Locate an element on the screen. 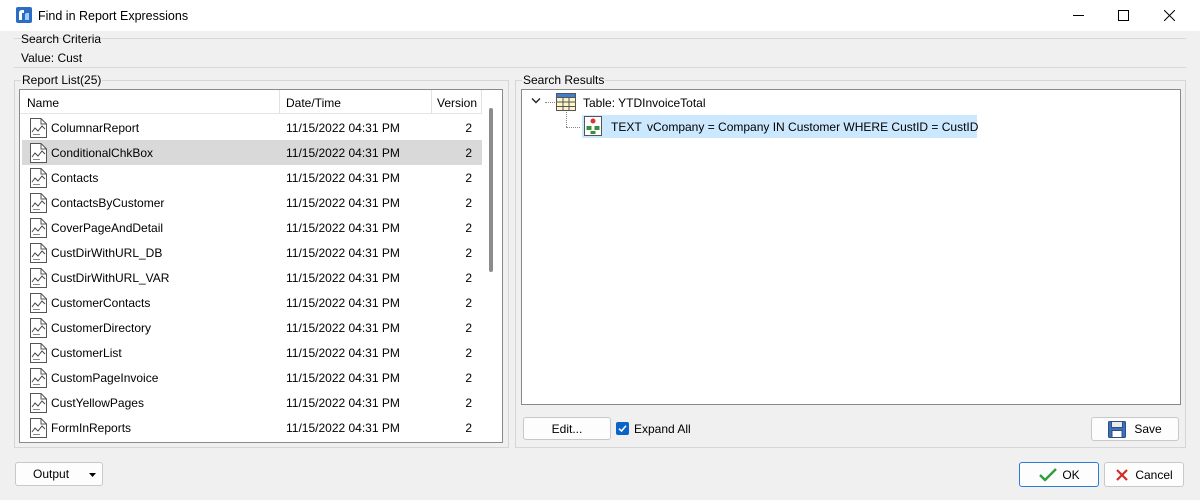 The image size is (1200, 500). chevron-down-icon is located at coordinates (536, 101).